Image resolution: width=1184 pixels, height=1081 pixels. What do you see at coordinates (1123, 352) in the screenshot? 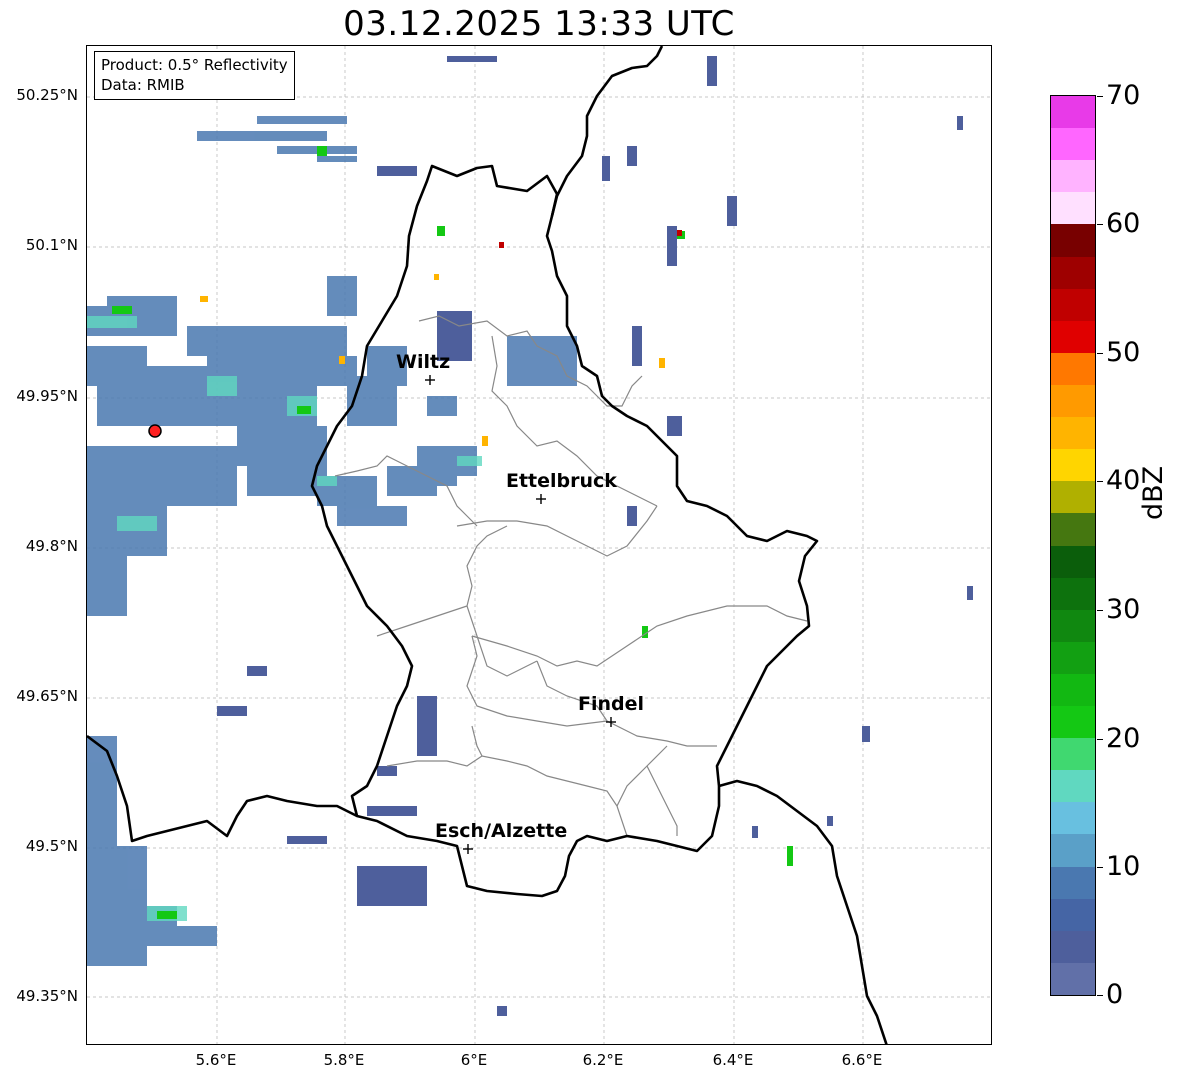
I see `colorbar-label: 50` at bounding box center [1123, 352].